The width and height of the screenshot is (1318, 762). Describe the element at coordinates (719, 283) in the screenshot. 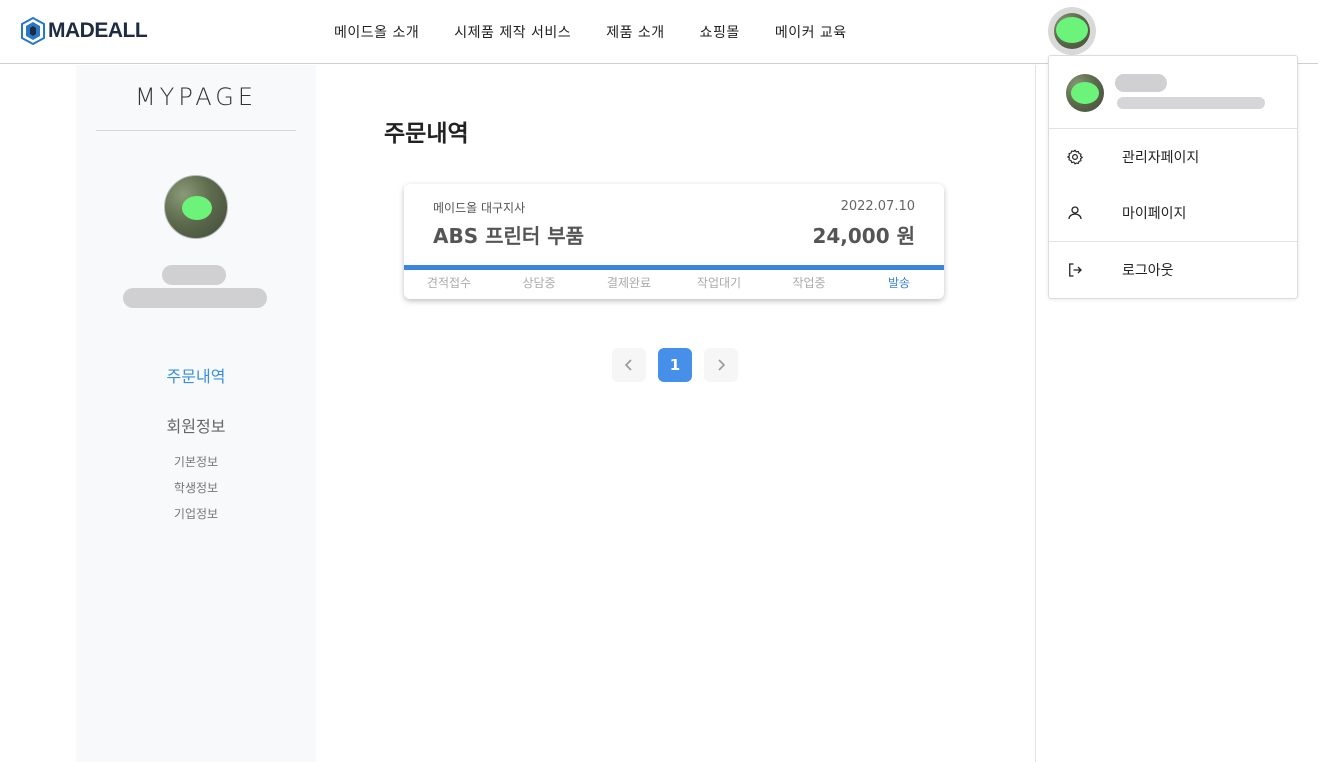

I see `order-step: 작업대기` at that location.